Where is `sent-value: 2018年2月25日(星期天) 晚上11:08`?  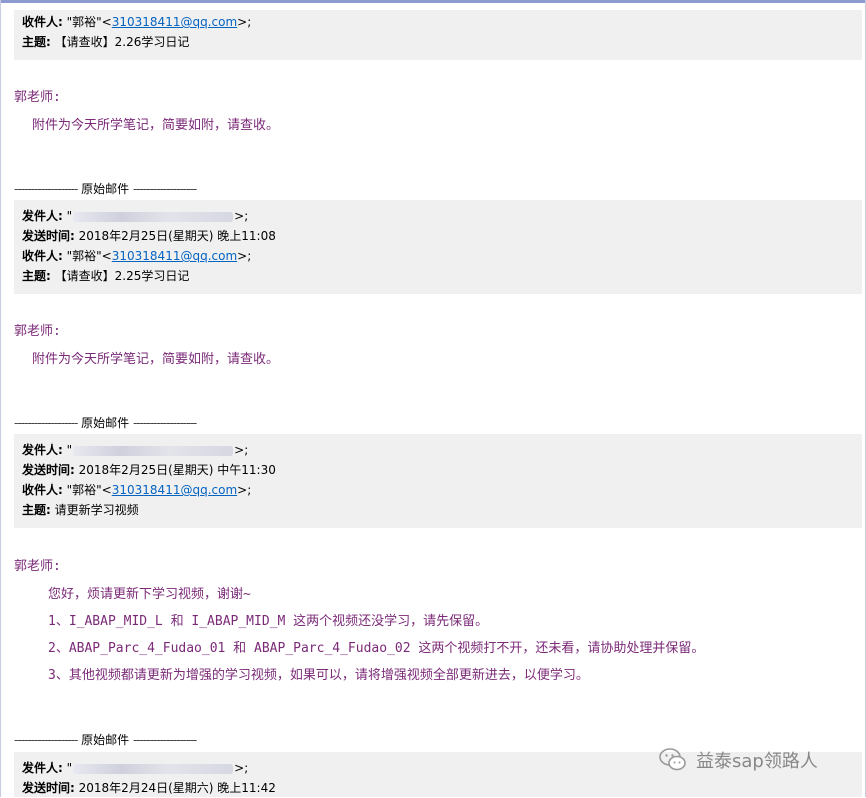 sent-value: 2018年2月25日(星期天) 晚上11:08 is located at coordinates (177, 236).